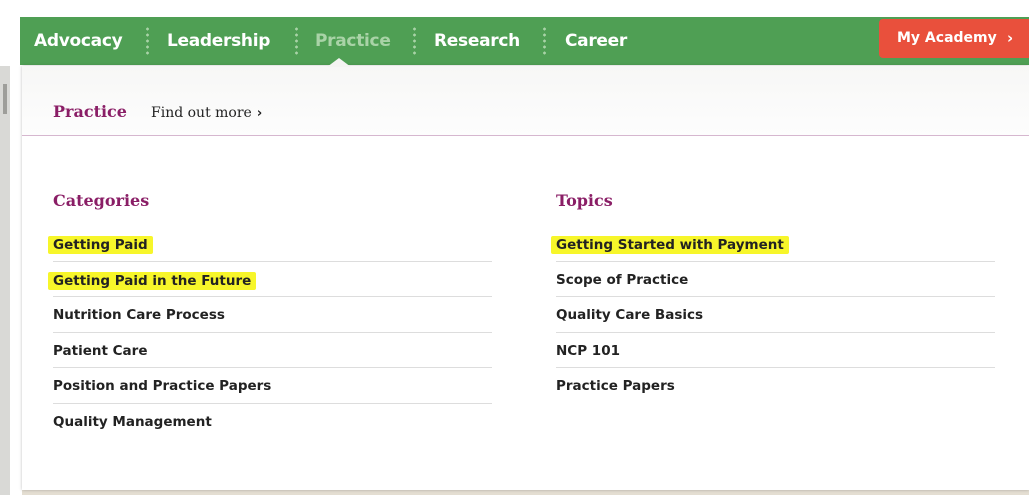  Describe the element at coordinates (588, 351) in the screenshot. I see `topic-link-ncp-101: NCP 101` at that location.